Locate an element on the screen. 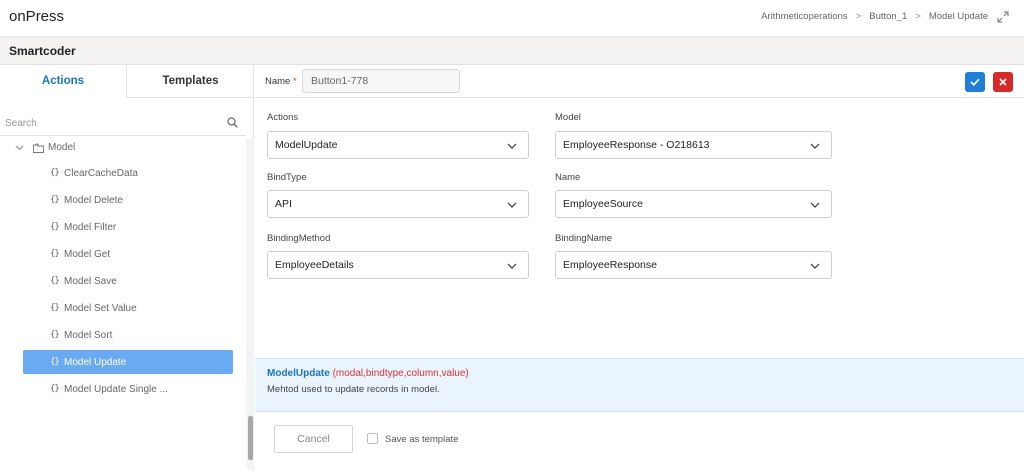  save-as-template-label: Save as template is located at coordinates (422, 439).